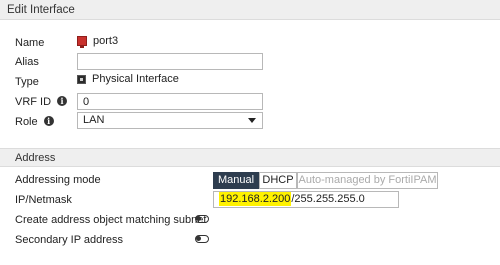 The height and width of the screenshot is (265, 500). Describe the element at coordinates (250, 157) in the screenshot. I see `address-section-header: Address` at that location.